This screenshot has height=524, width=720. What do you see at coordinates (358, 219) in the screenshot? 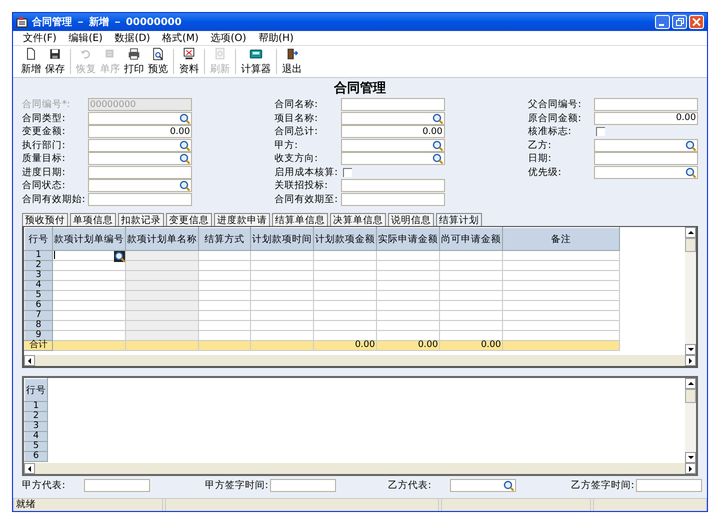
I see `tab: 决算单信息` at bounding box center [358, 219].